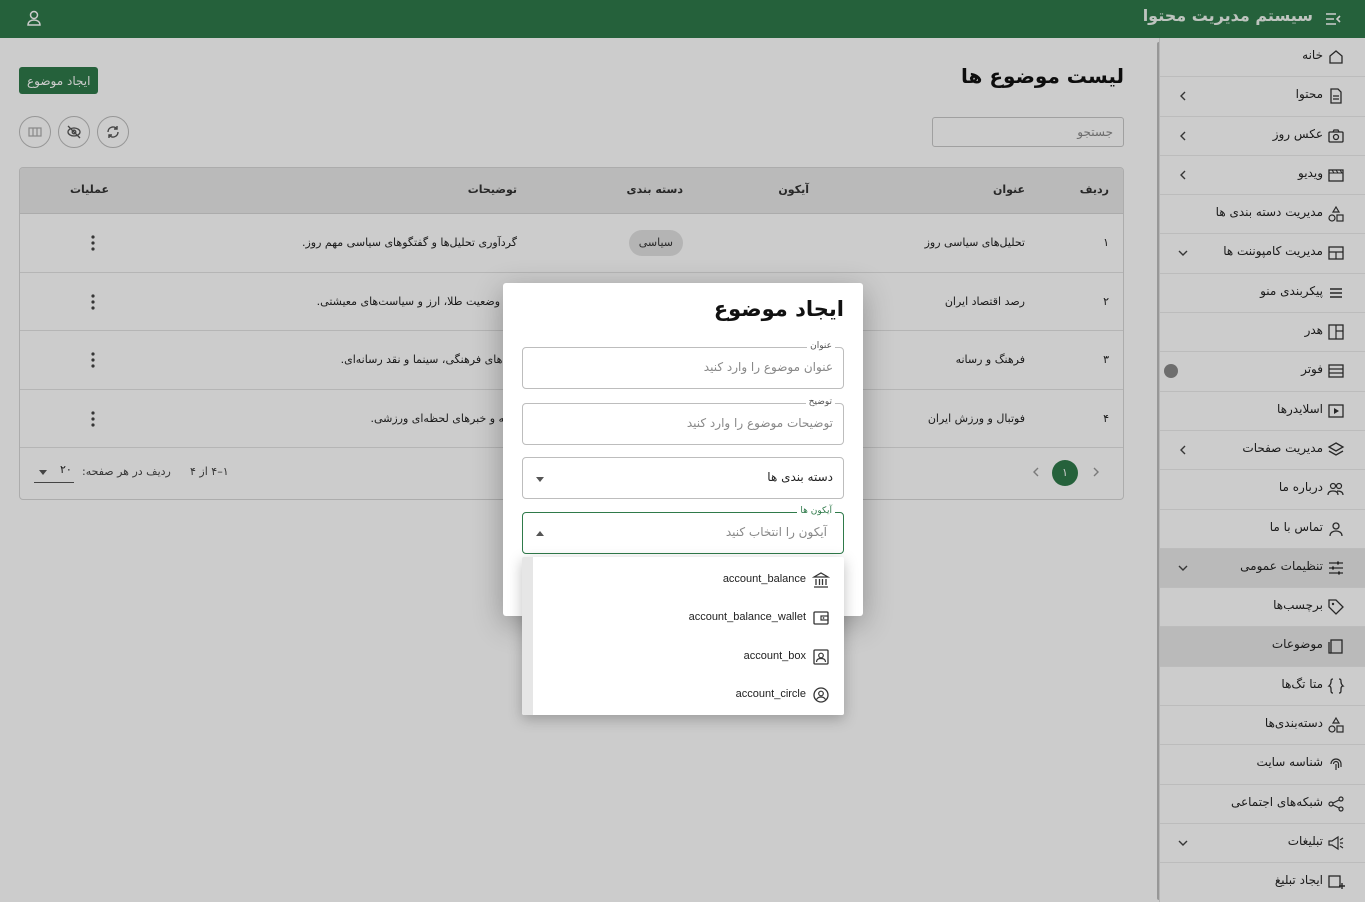  I want to click on icon-option: account_balance, so click(688, 580).